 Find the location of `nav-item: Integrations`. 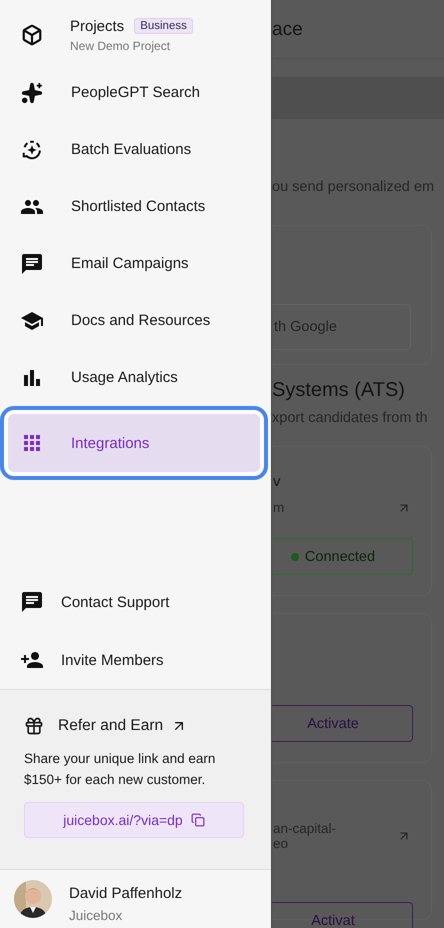

nav-item: Integrations is located at coordinates (134, 443).